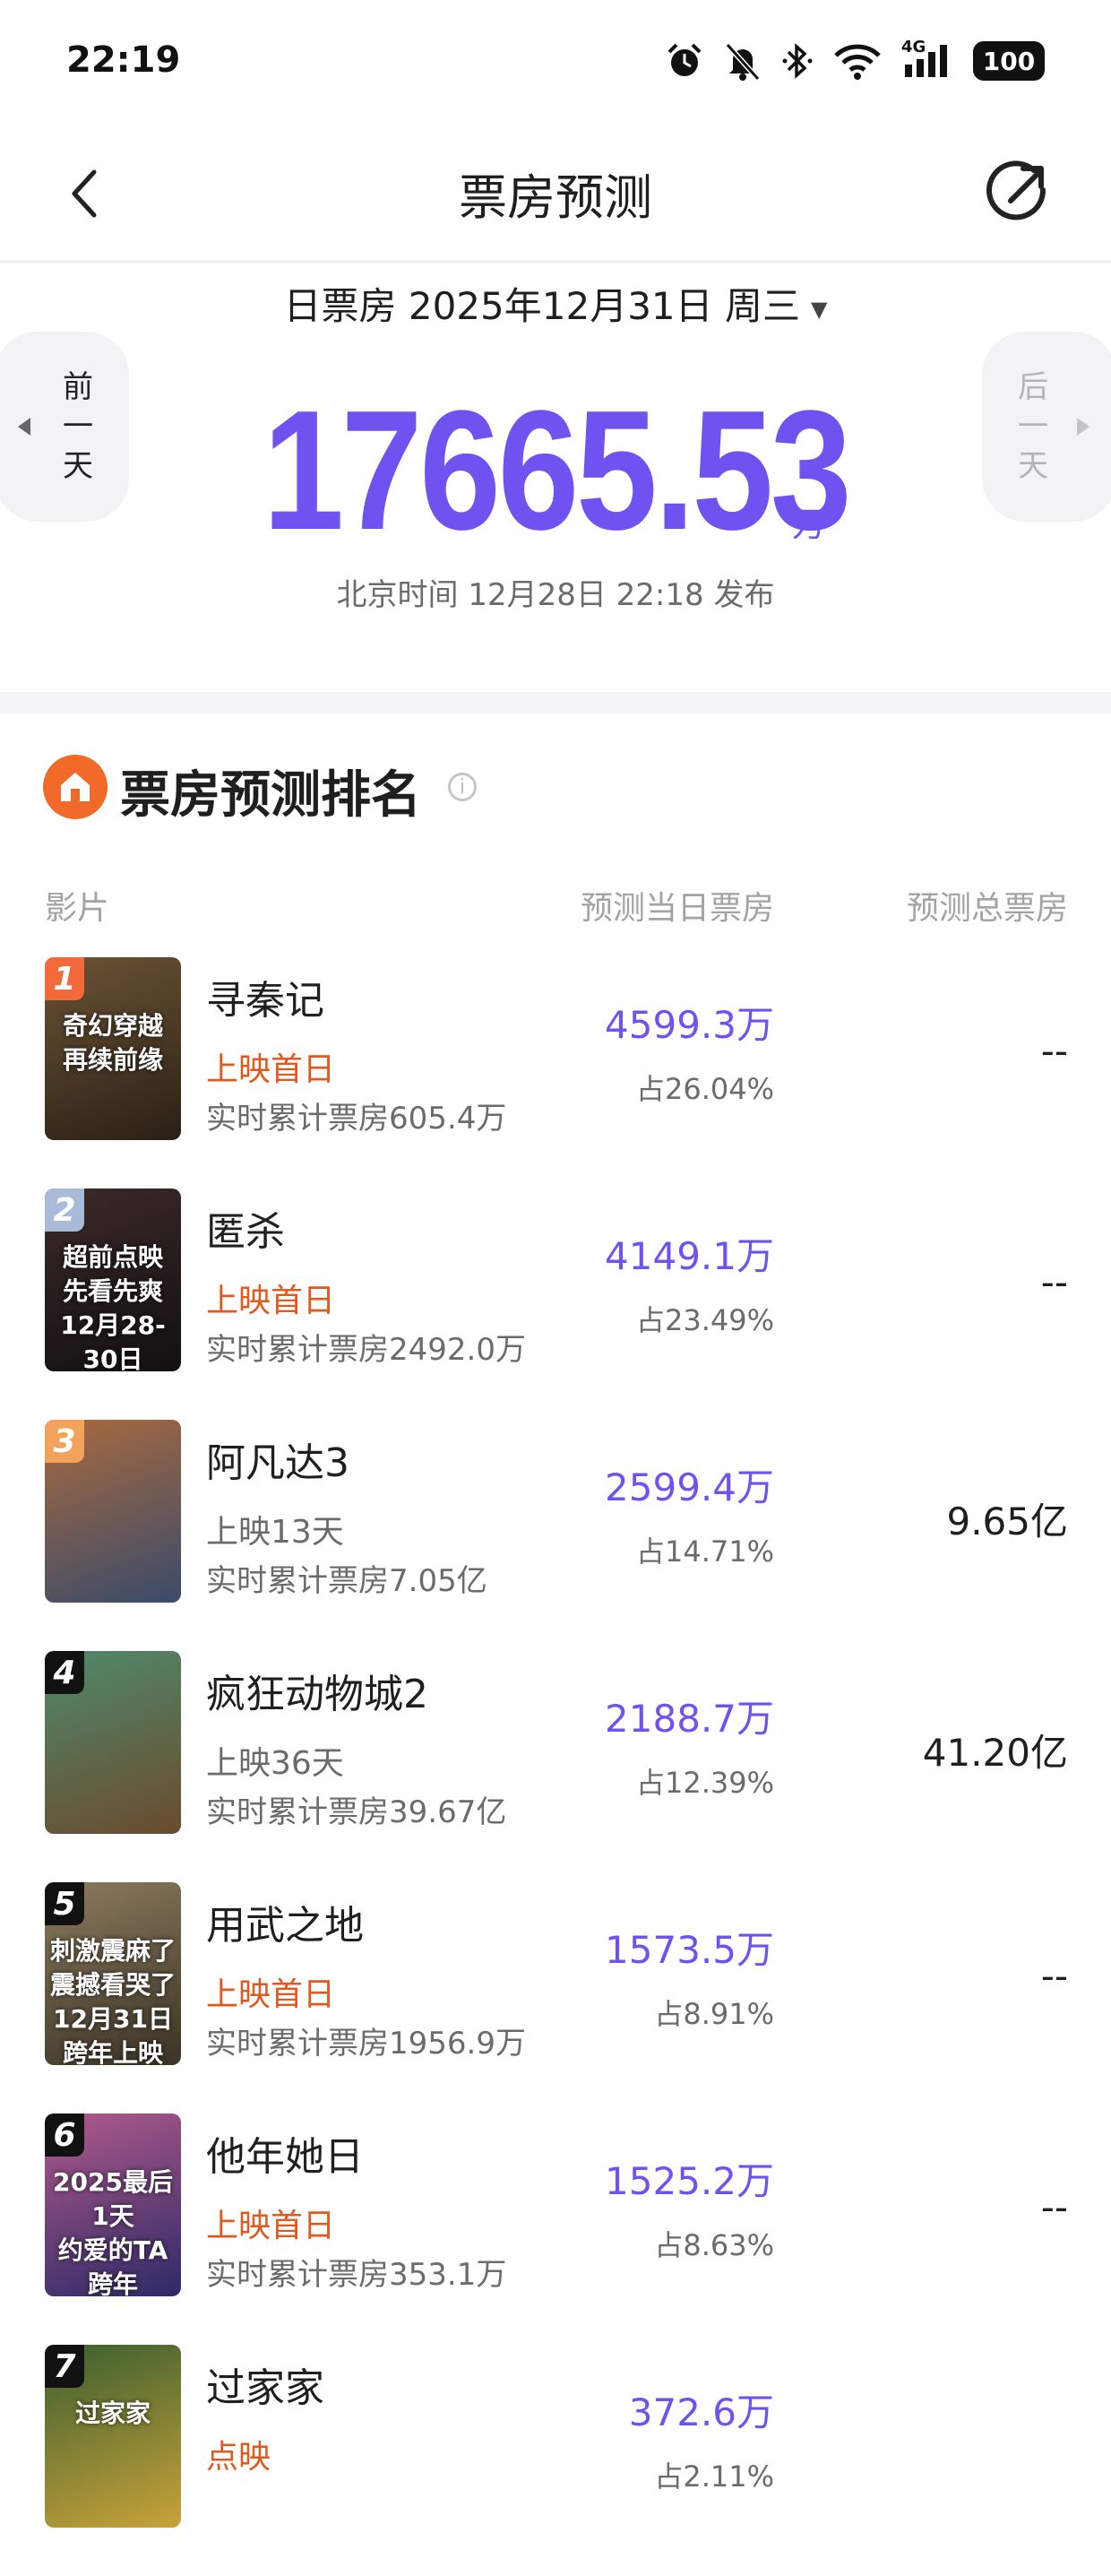 Image resolution: width=1111 pixels, height=2576 pixels. What do you see at coordinates (704, 1783) in the screenshot?
I see `box-share: 占12.39%` at bounding box center [704, 1783].